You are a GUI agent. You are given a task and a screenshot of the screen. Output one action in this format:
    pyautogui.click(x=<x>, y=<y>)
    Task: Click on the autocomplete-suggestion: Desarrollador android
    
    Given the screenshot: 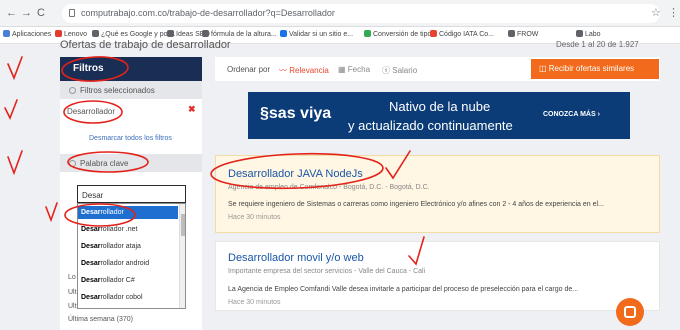 What is the action you would take?
    pyautogui.click(x=128, y=263)
    